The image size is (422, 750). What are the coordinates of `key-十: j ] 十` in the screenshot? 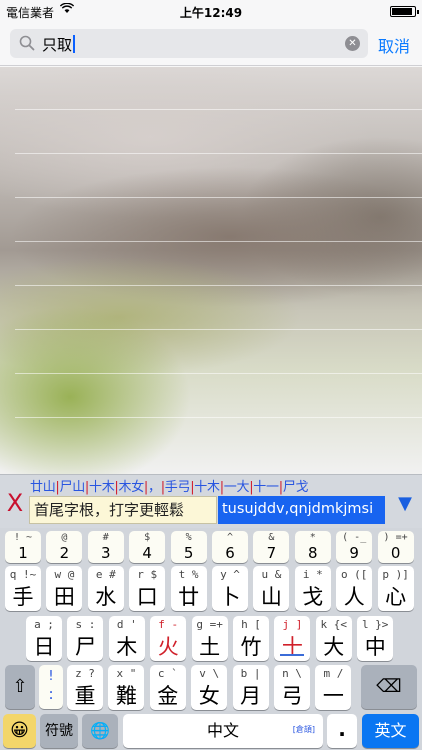 It's located at (292, 638).